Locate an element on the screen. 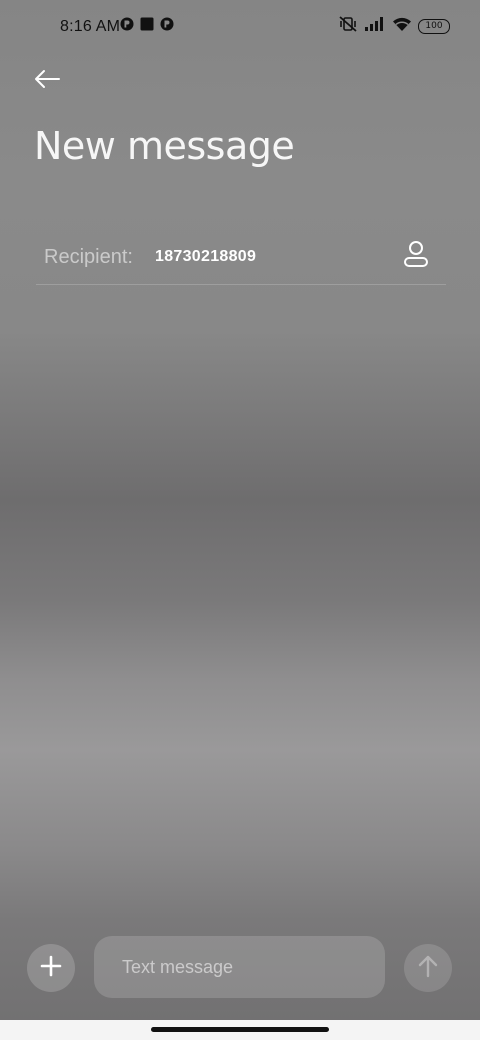  arrow-left-icon is located at coordinates (47, 81).